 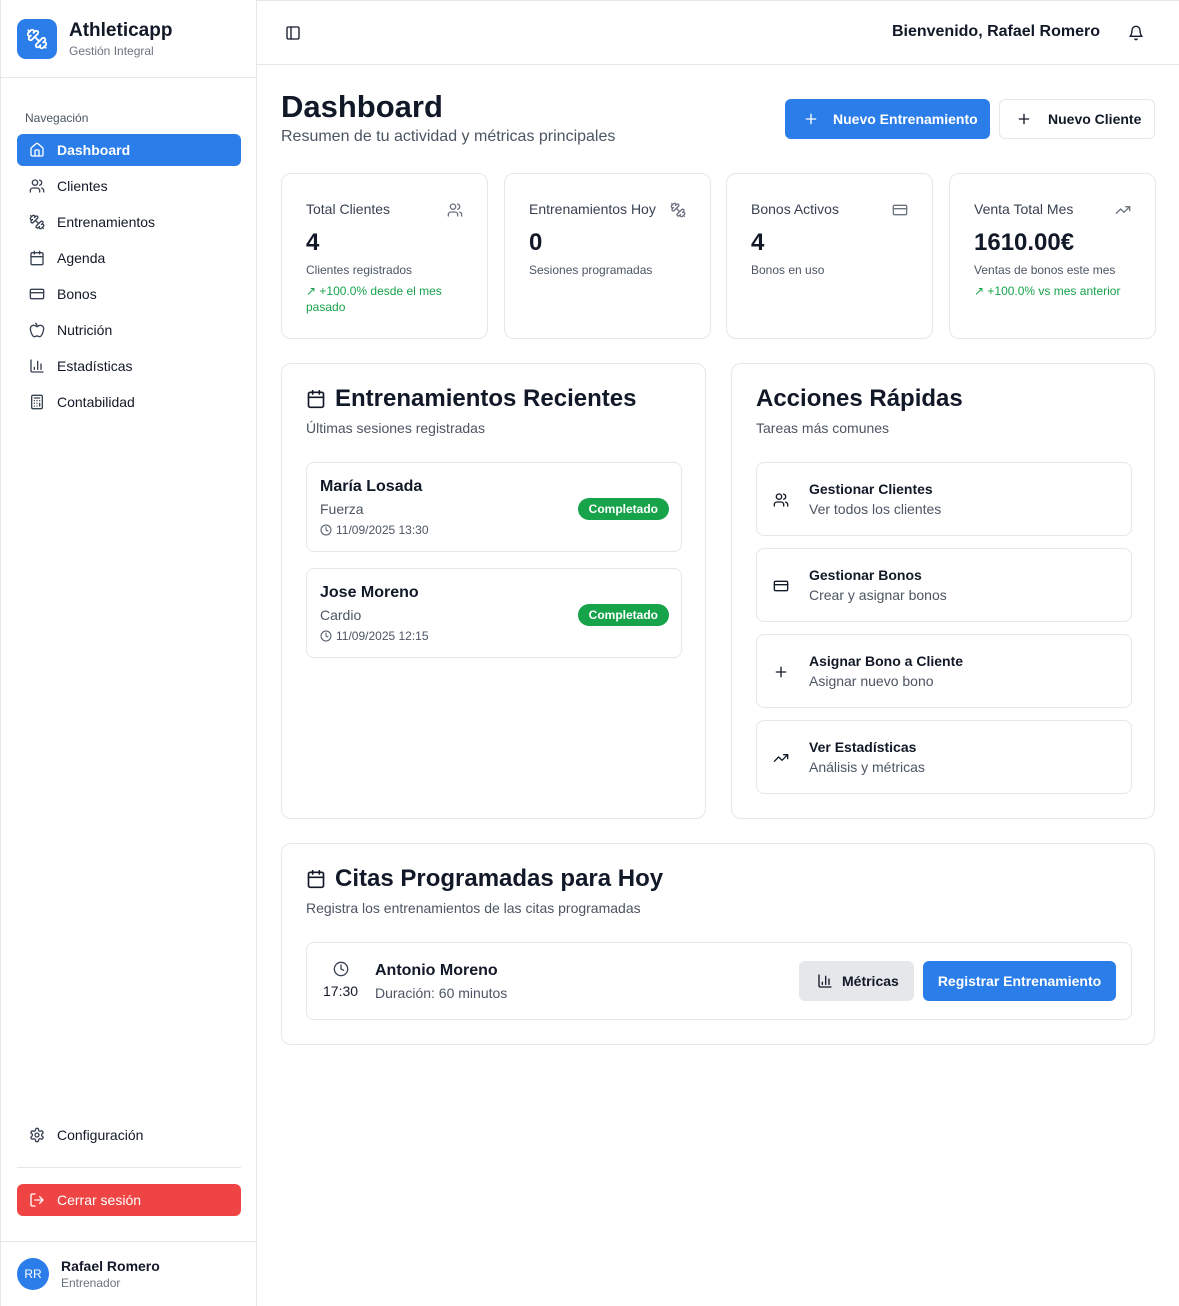 I want to click on app-subtitle: Gestión Integral, so click(x=111, y=50).